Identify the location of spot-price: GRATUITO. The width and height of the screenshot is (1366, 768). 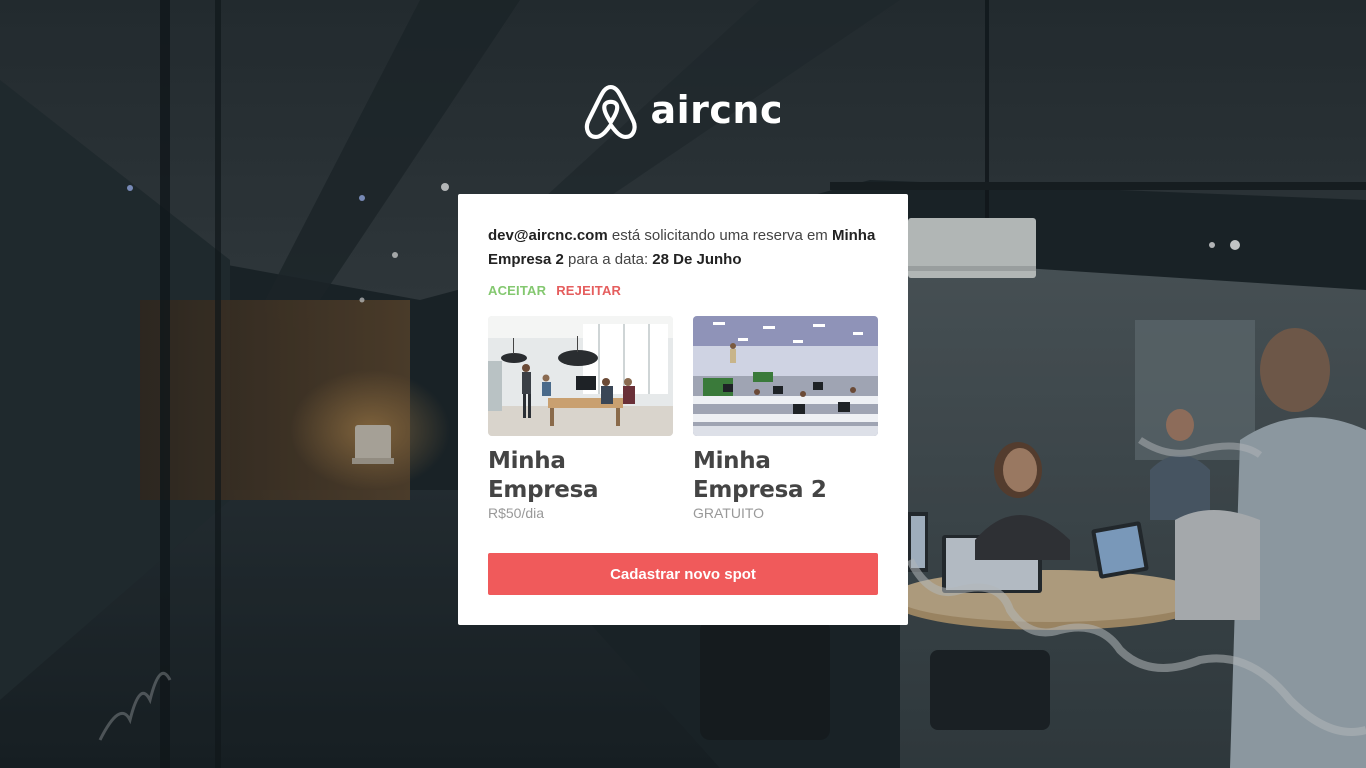
(729, 513).